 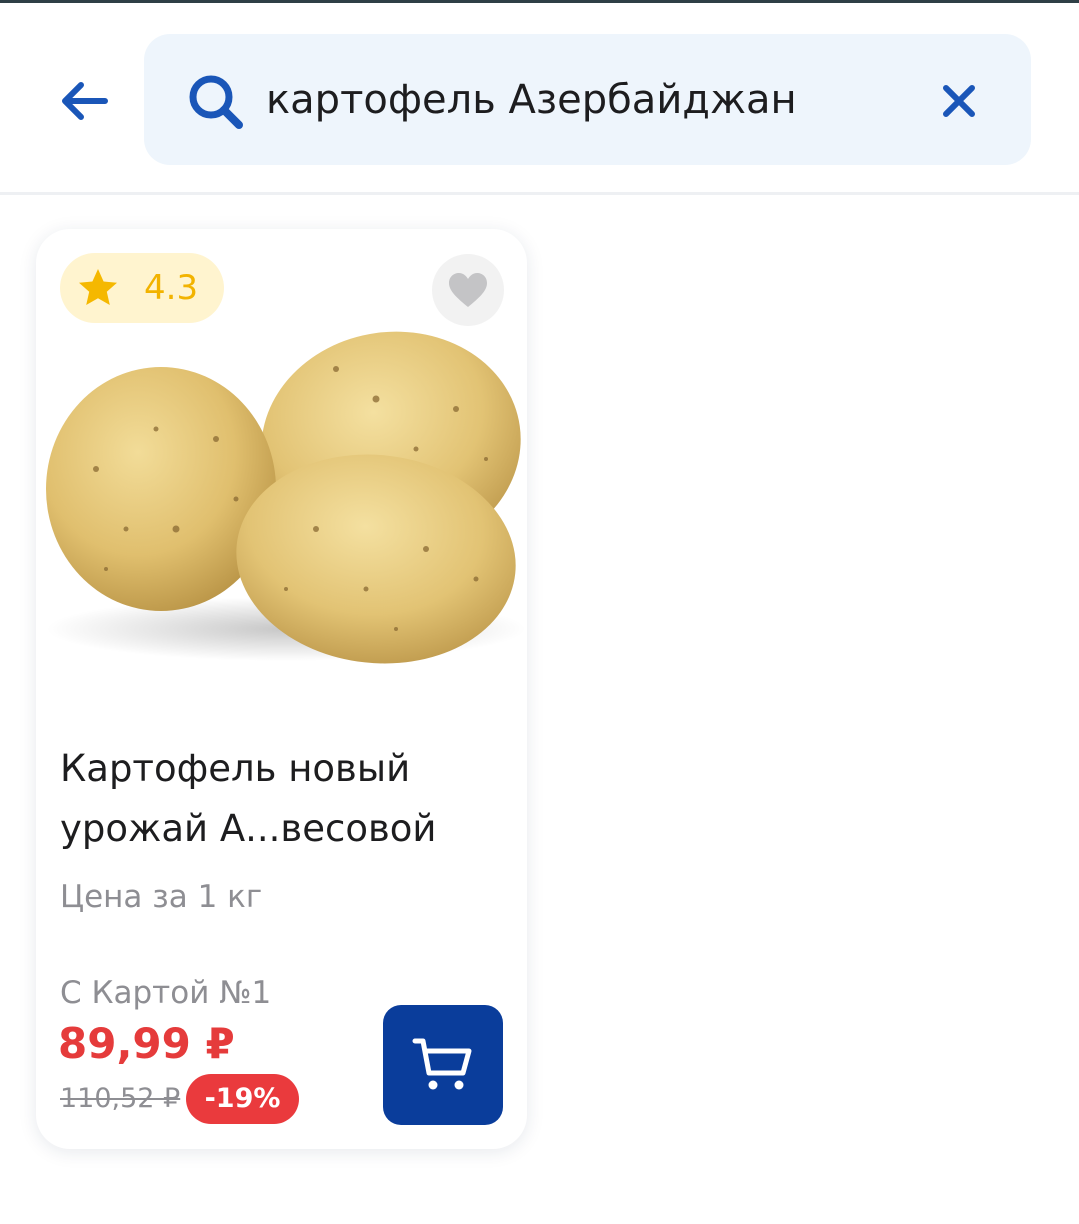 I want to click on search-bar, so click(x=587, y=99).